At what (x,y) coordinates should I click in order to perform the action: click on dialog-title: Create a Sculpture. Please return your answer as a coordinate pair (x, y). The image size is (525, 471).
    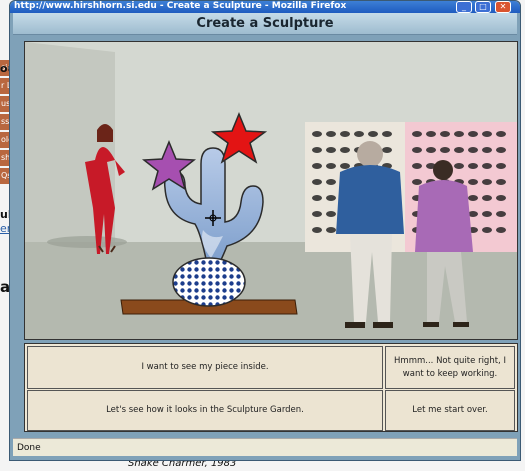
    Looking at the image, I should click on (265, 24).